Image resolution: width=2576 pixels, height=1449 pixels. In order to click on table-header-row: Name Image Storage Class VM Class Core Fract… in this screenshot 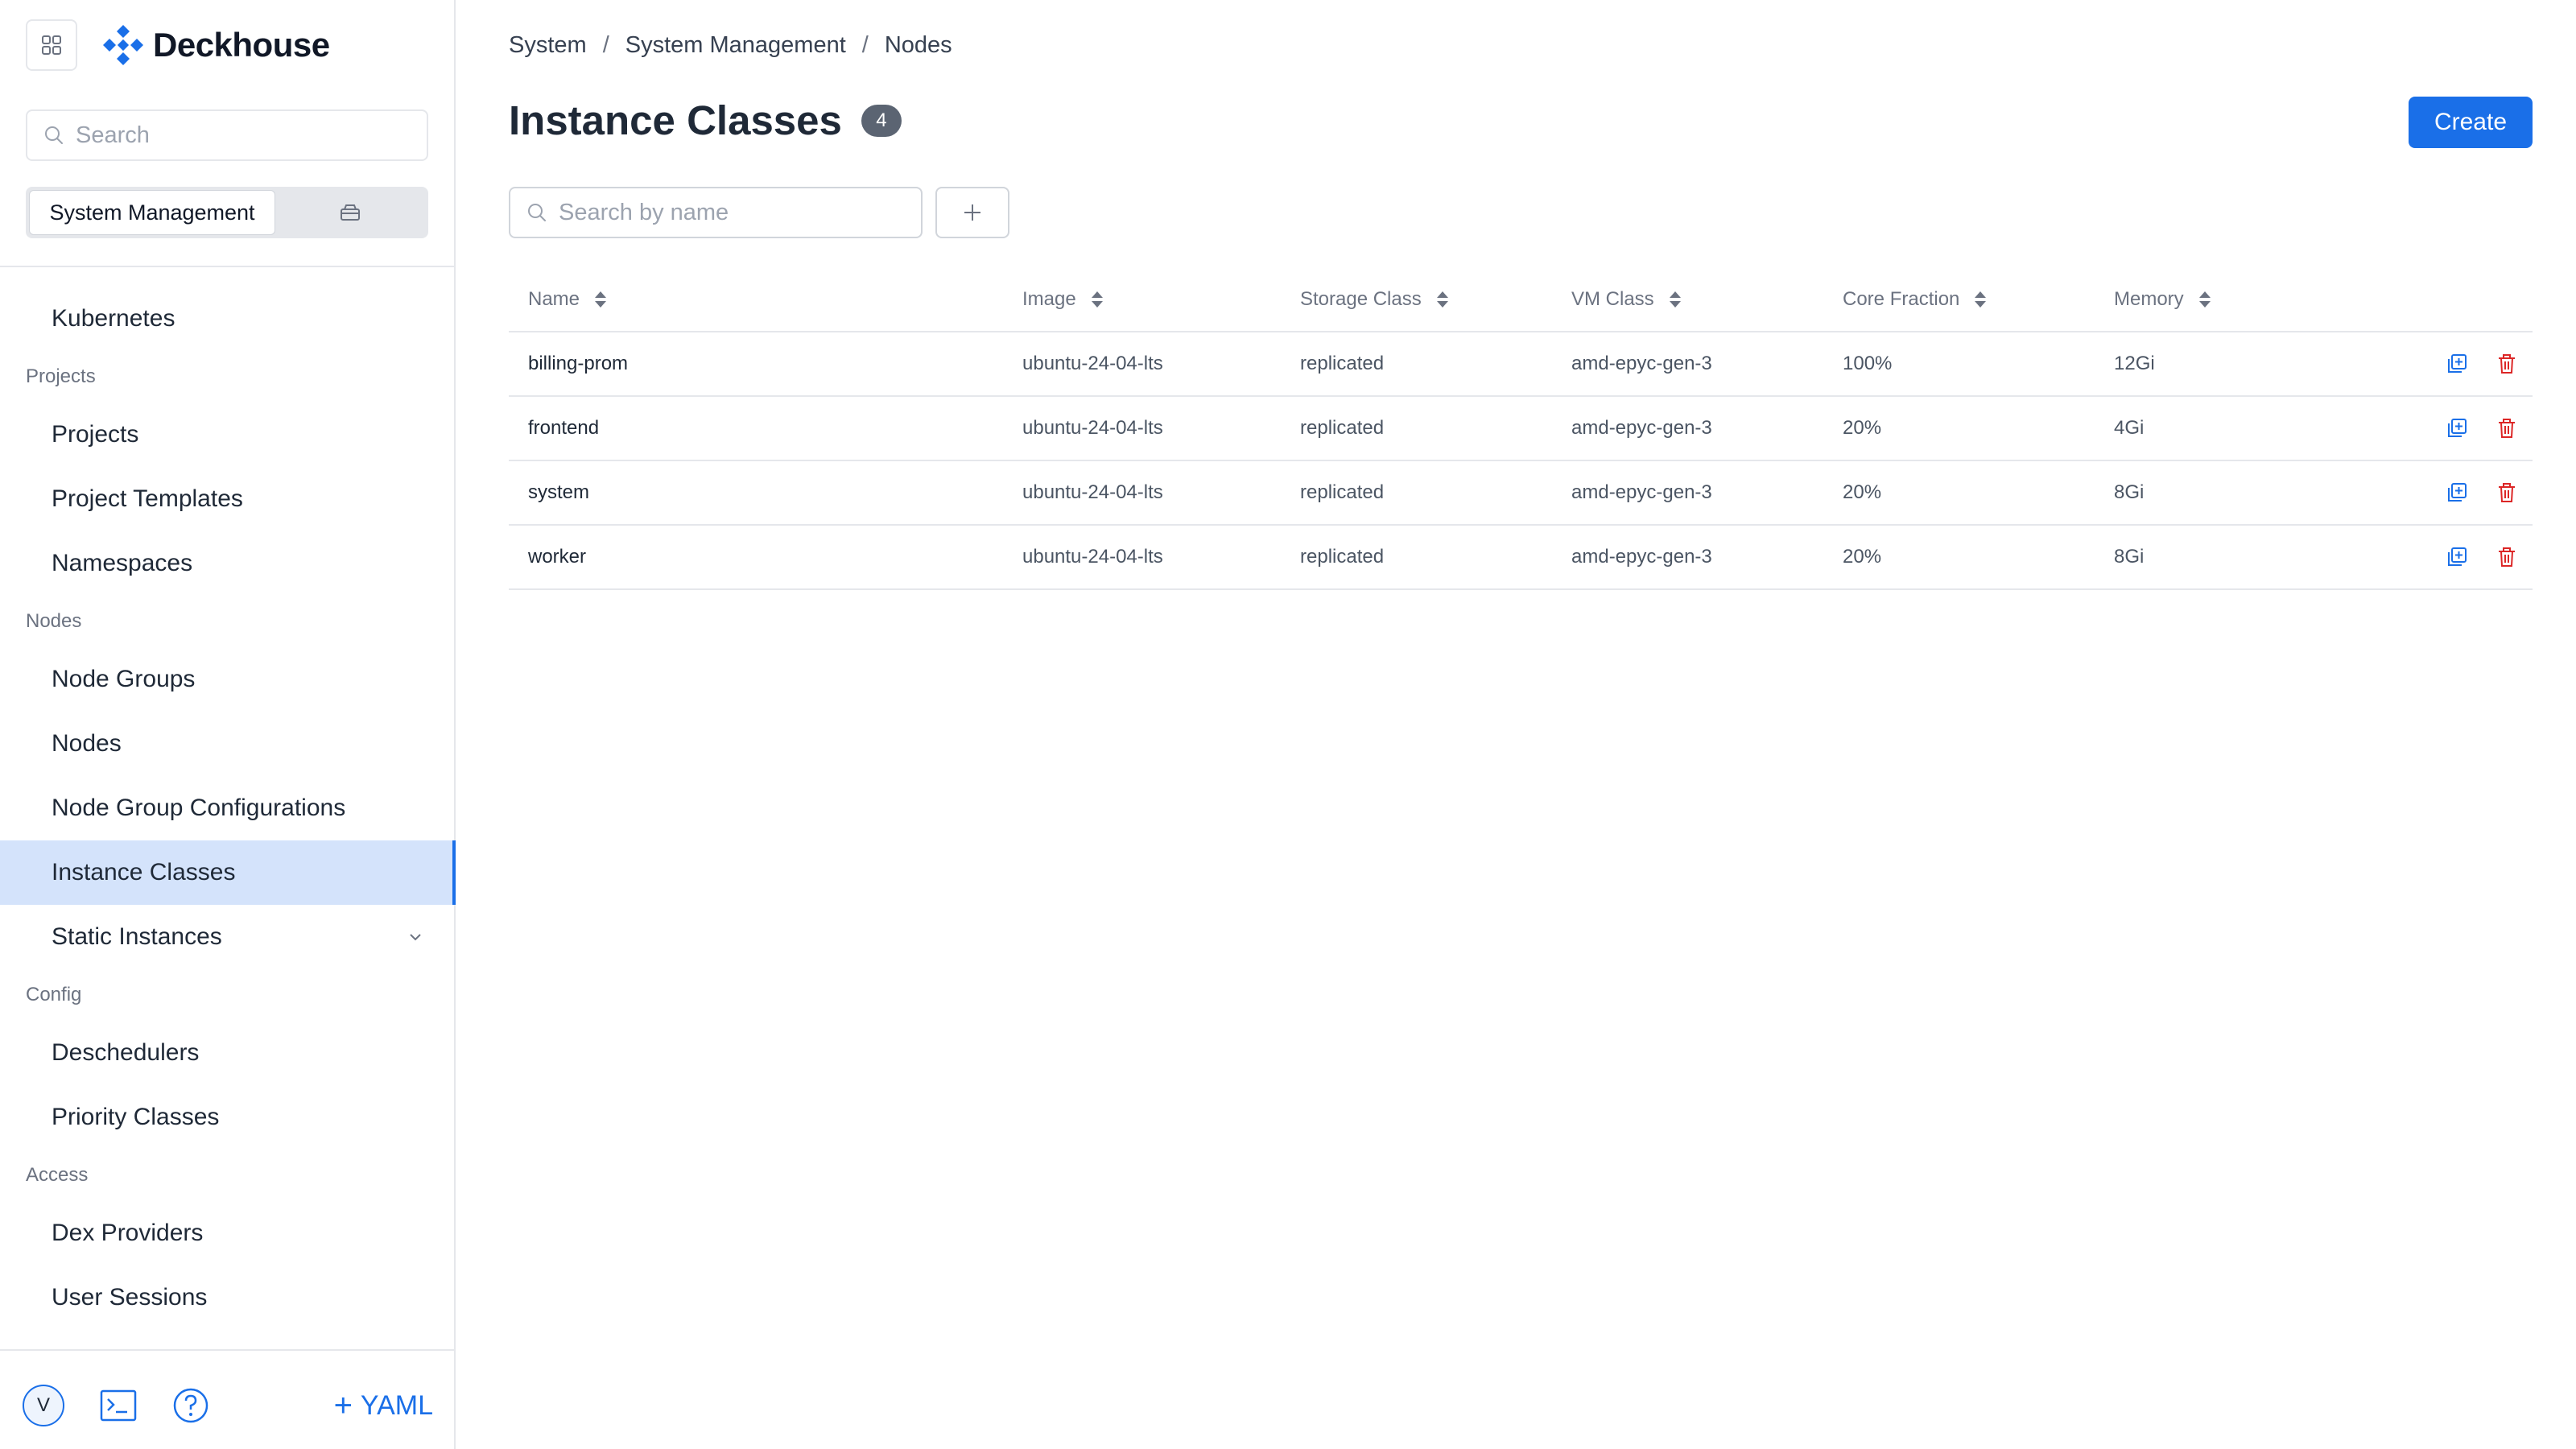, I will do `click(1521, 299)`.